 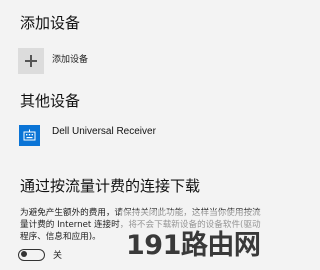 I want to click on add-device-heading: 添加设备, so click(x=50, y=23).